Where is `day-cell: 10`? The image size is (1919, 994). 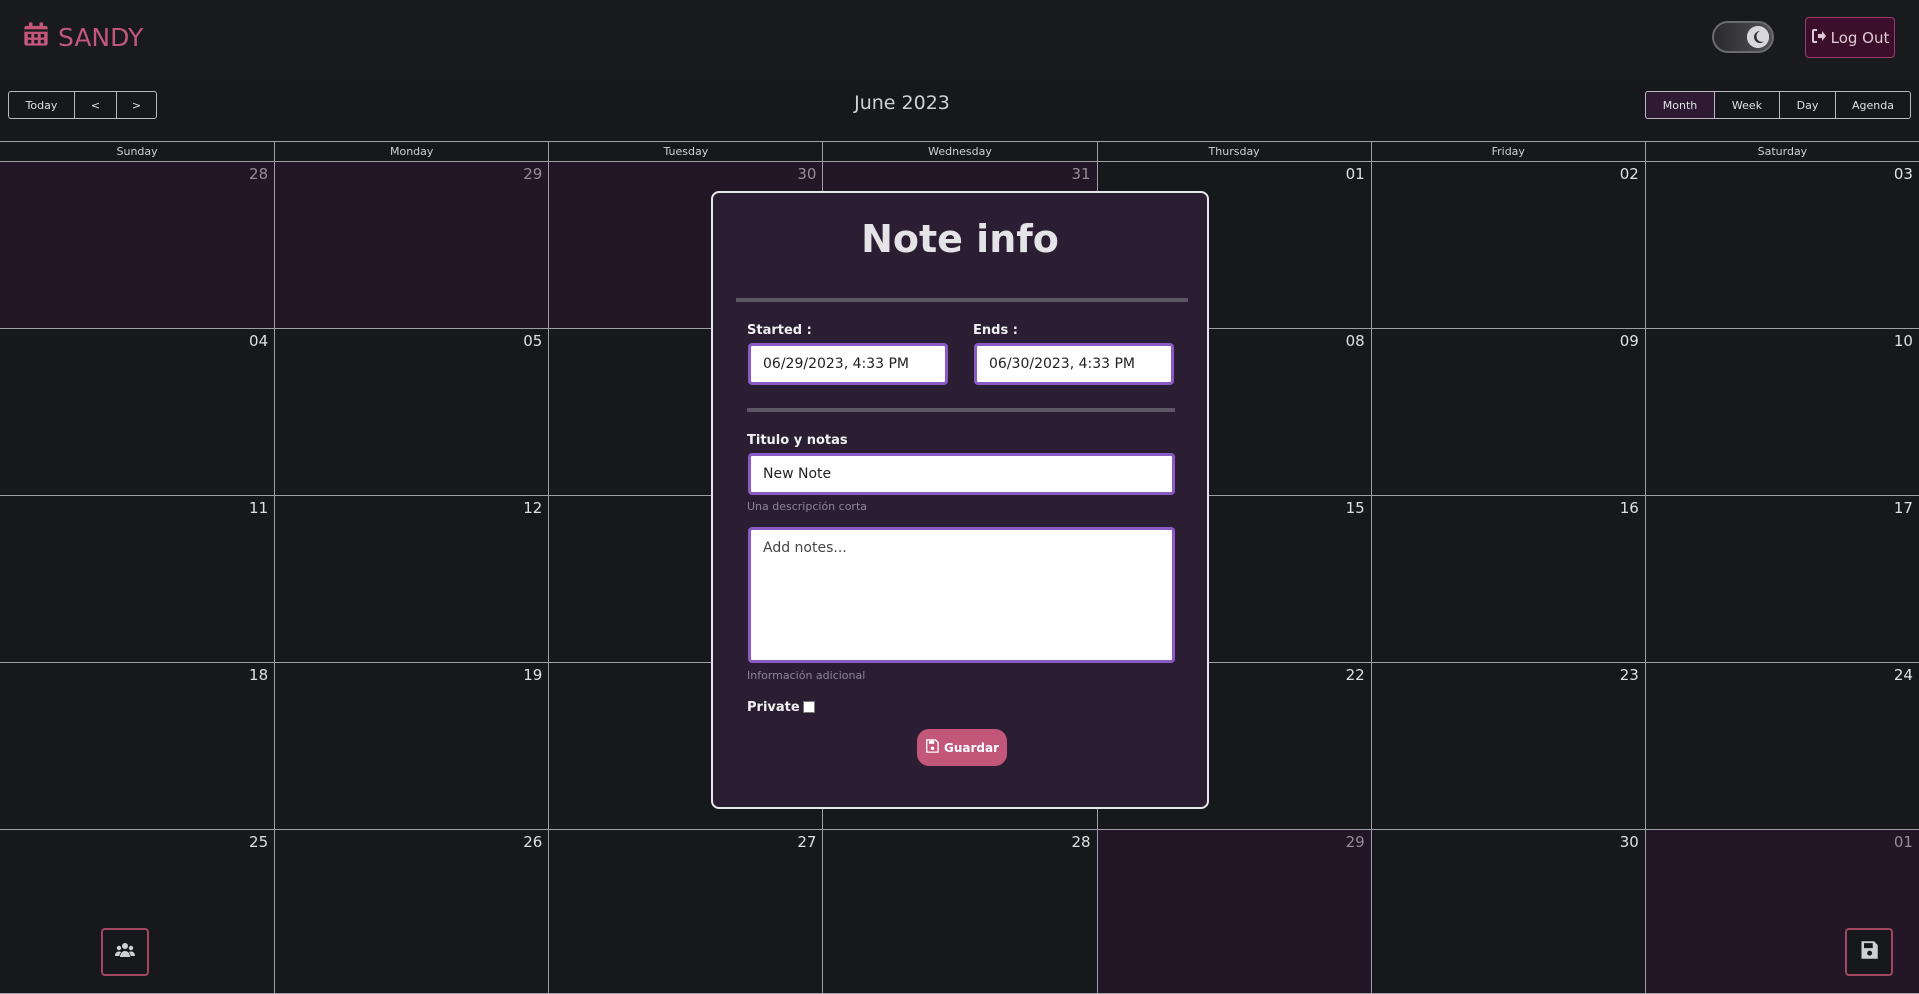
day-cell: 10 is located at coordinates (1781, 412).